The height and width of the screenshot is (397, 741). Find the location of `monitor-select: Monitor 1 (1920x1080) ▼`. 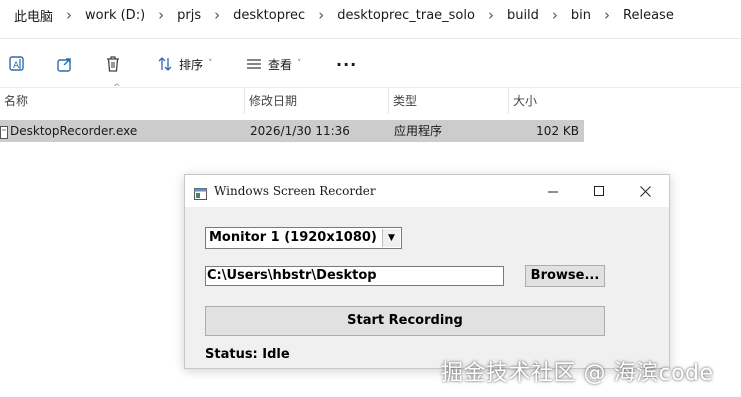

monitor-select: Monitor 1 (1920x1080) ▼ is located at coordinates (303, 238).